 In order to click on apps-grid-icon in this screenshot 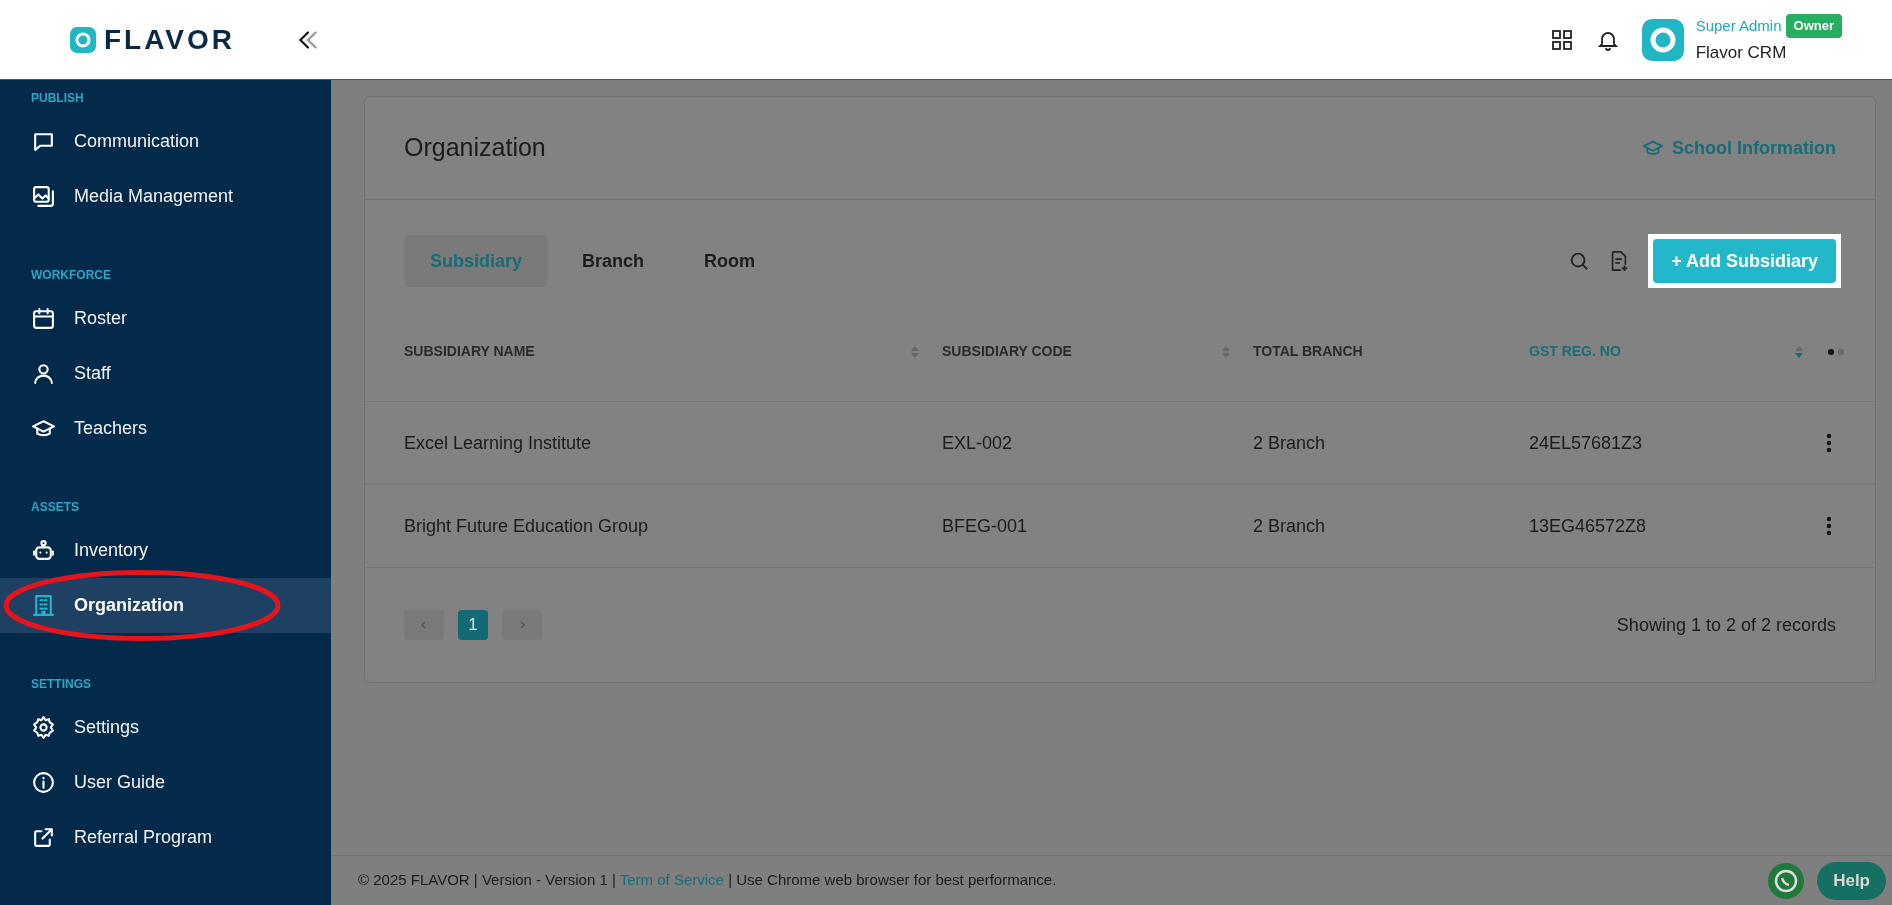, I will do `click(1561, 39)`.